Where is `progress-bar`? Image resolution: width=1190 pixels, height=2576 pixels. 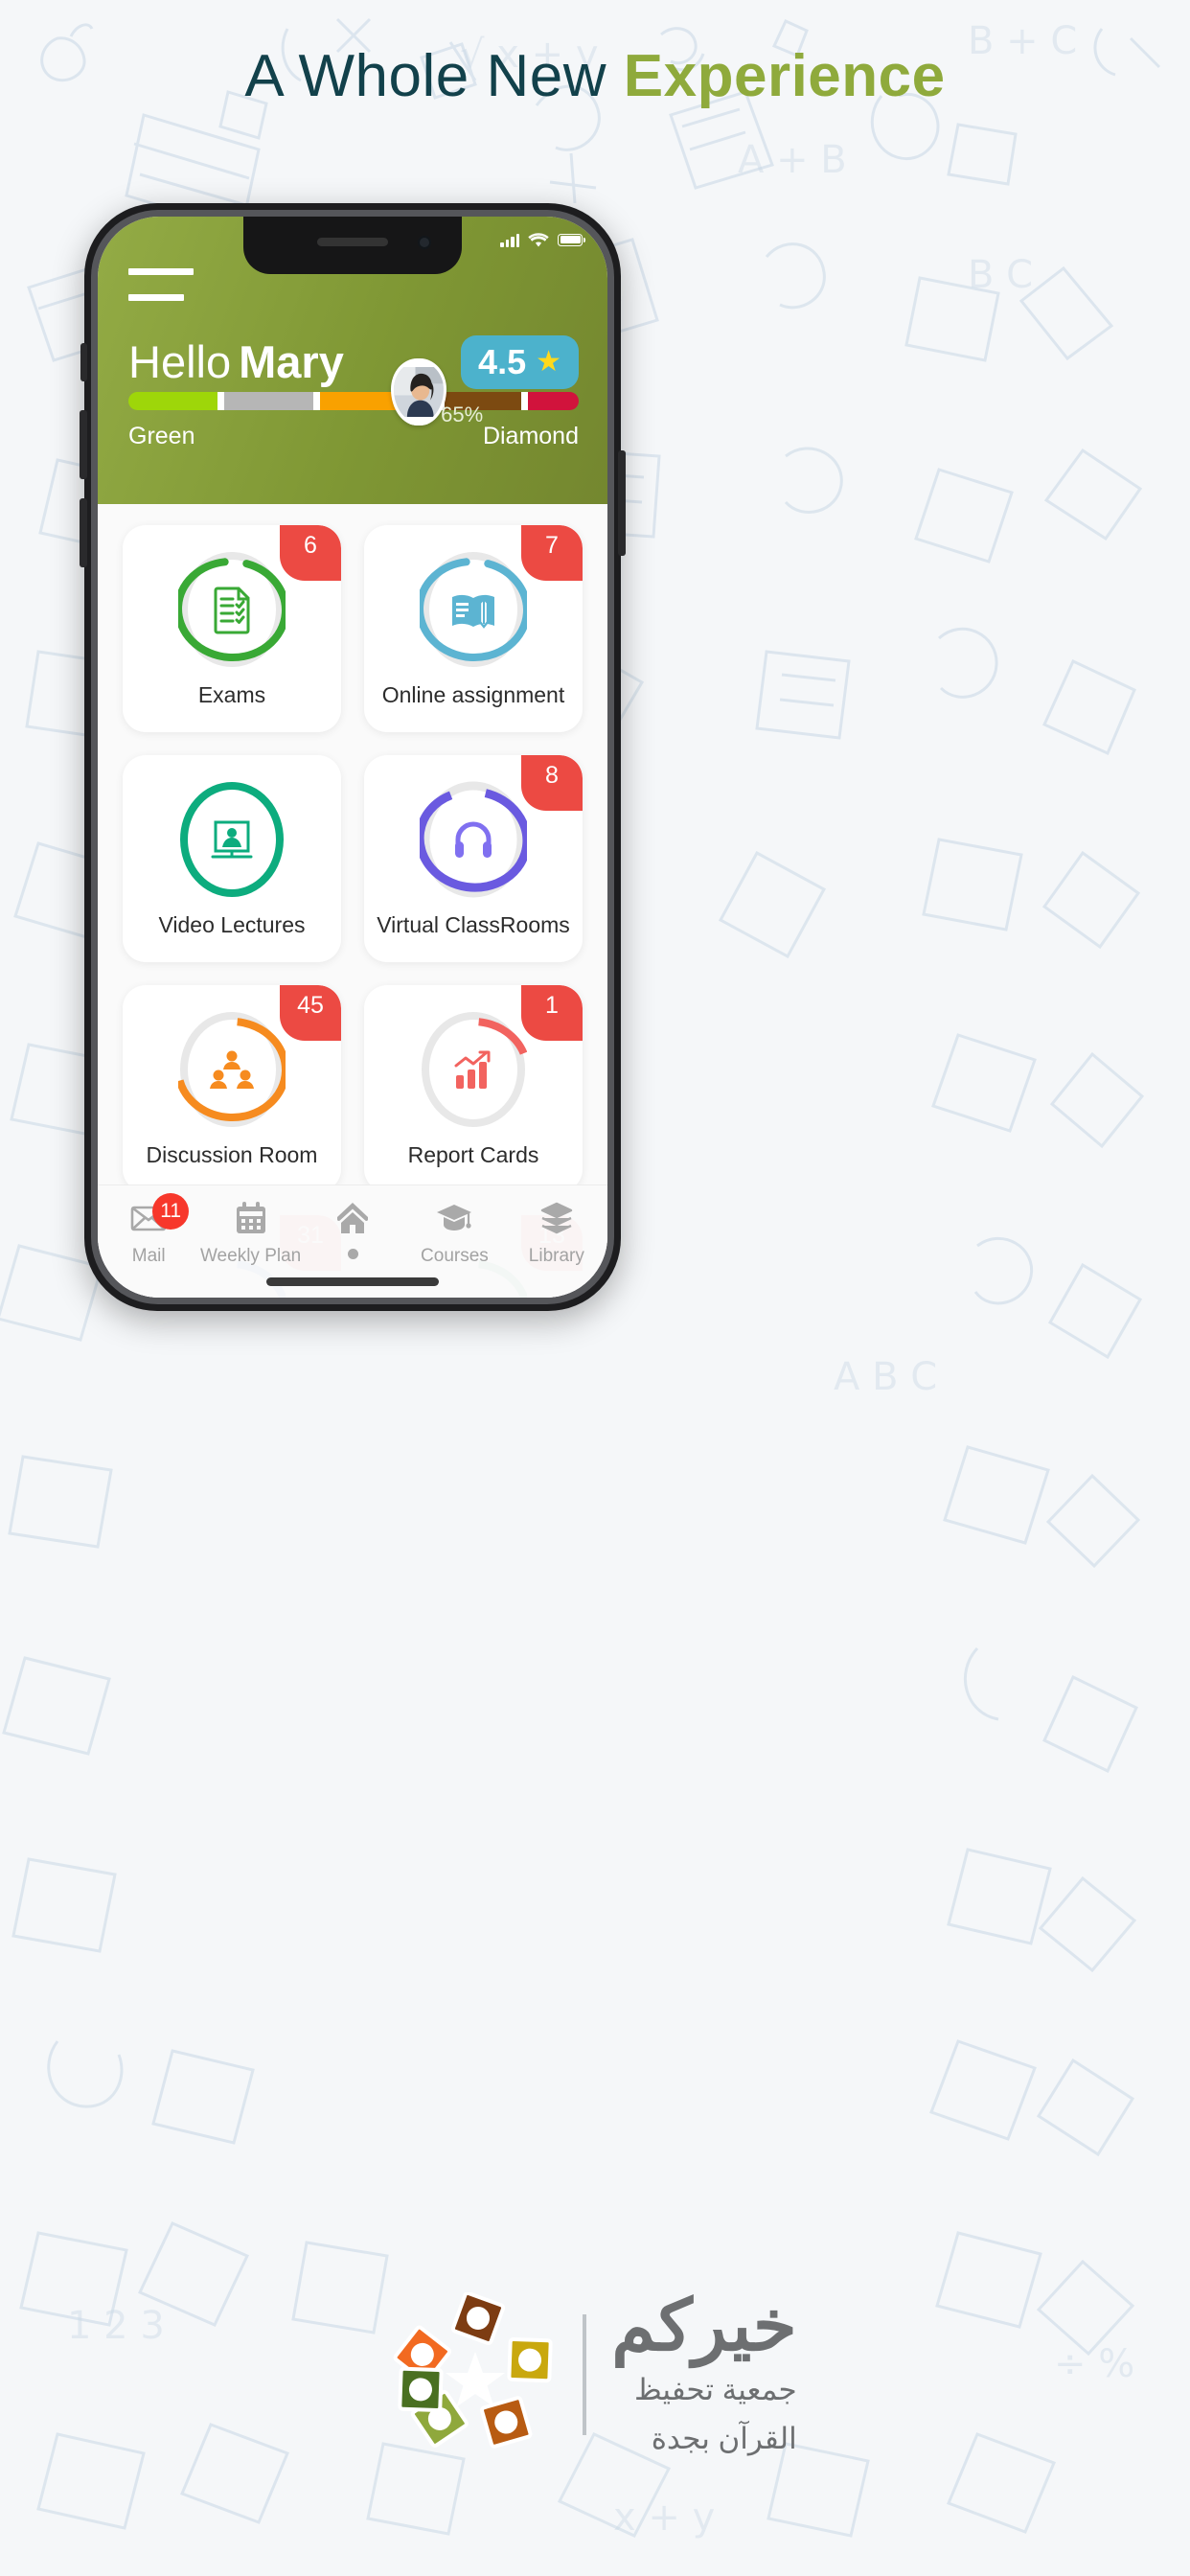 progress-bar is located at coordinates (354, 401).